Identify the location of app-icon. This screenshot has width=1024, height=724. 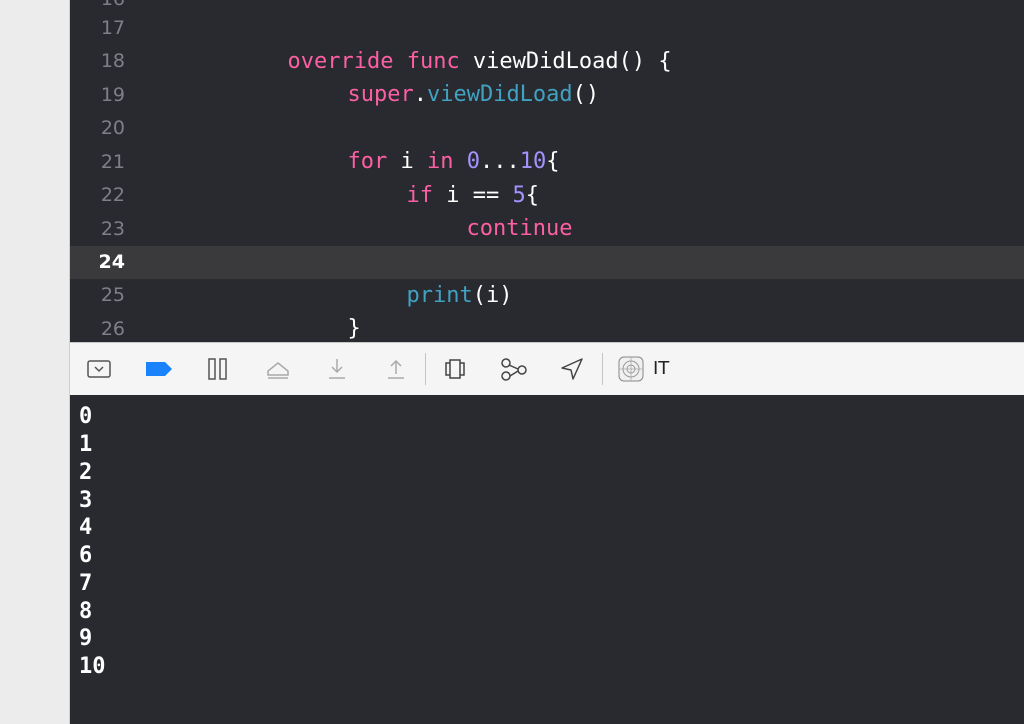
(631, 369).